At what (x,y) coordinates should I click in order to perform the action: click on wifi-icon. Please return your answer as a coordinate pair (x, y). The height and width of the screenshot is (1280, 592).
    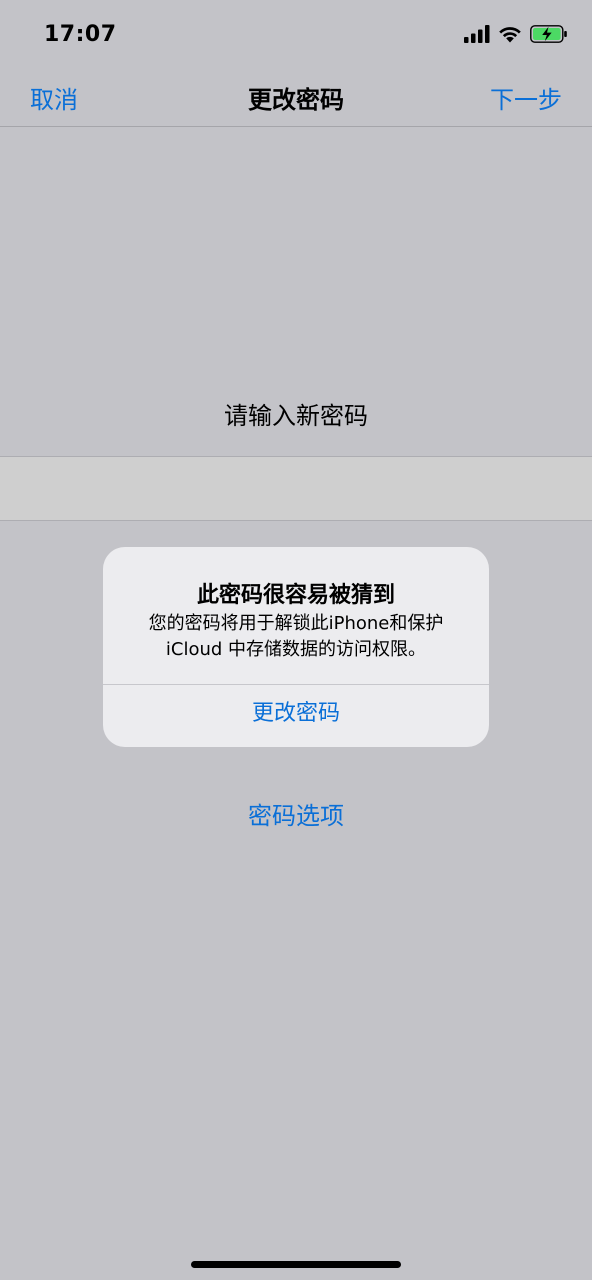
    Looking at the image, I should click on (510, 34).